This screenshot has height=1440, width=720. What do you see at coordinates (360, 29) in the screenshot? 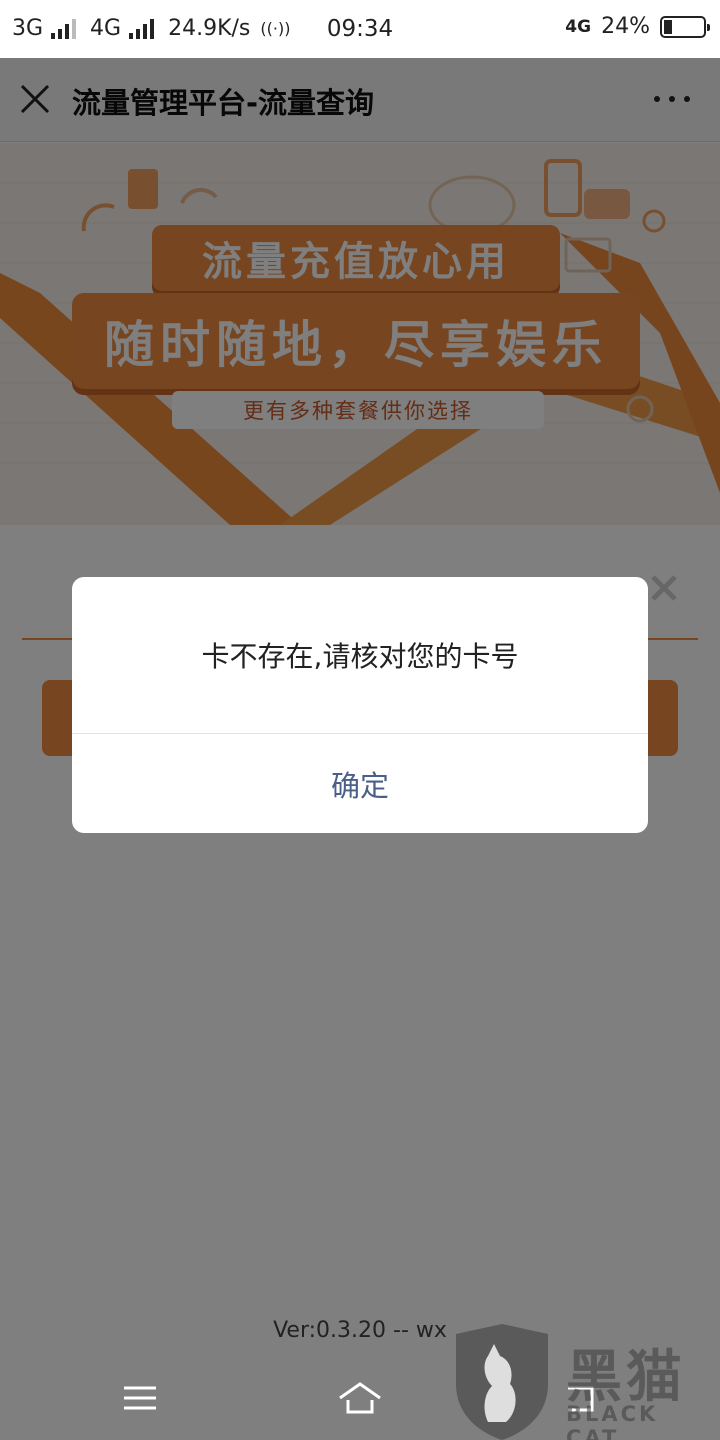
I see `status-bar: 3G 4G 24.9K/s ((·)) 09:34 4G 24%` at bounding box center [360, 29].